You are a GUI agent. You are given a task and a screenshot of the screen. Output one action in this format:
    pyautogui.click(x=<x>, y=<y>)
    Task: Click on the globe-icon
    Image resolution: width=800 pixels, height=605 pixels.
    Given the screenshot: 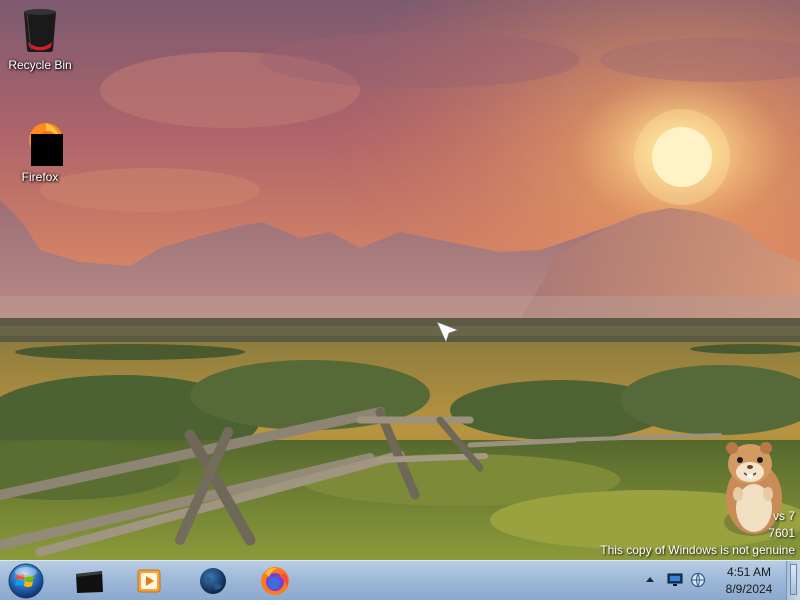 What is the action you would take?
    pyautogui.click(x=213, y=580)
    